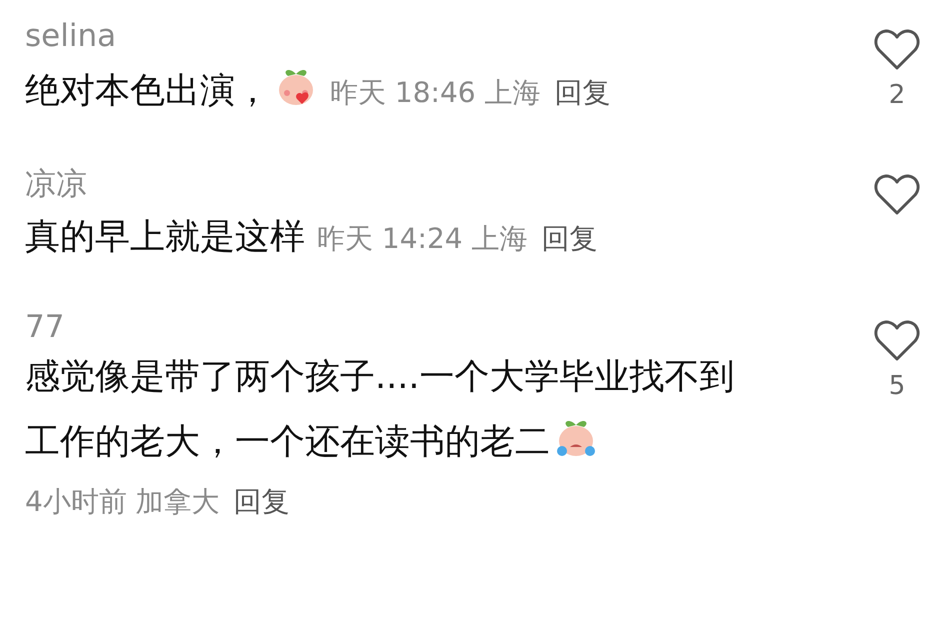 The width and height of the screenshot is (947, 642). What do you see at coordinates (435, 92) in the screenshot?
I see `comment-meta: 昨天 18:46 上海` at bounding box center [435, 92].